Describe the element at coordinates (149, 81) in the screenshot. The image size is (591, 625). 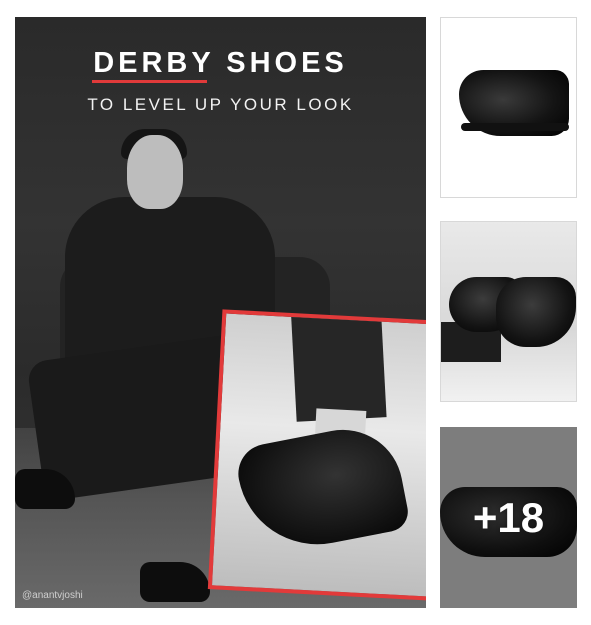
I see `headline-underline` at that location.